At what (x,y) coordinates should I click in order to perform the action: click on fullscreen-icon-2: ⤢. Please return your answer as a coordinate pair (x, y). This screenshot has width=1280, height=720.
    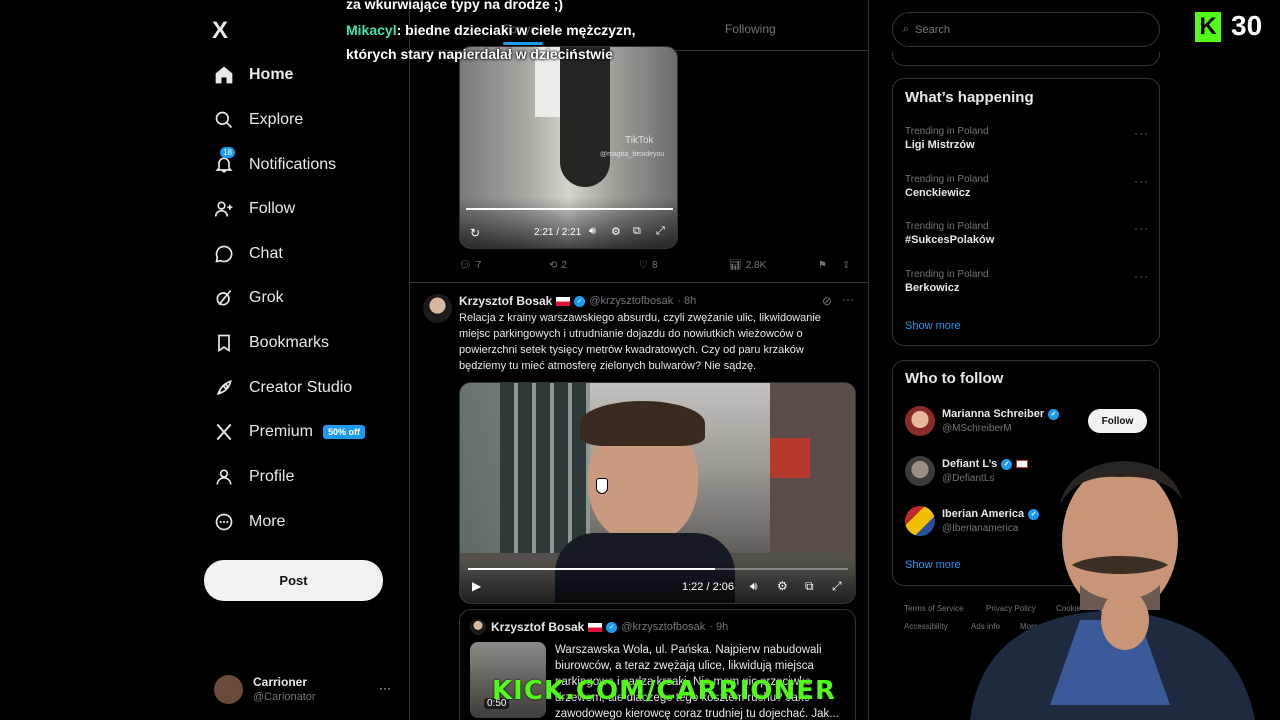
    Looking at the image, I should click on (837, 586).